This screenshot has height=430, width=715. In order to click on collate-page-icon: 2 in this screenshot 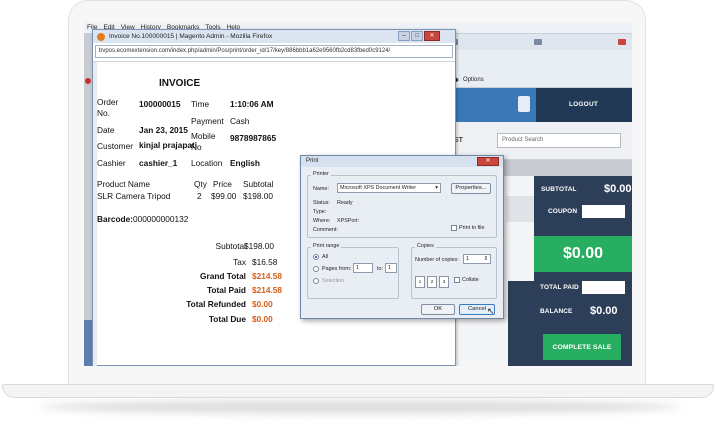, I will do `click(432, 282)`.